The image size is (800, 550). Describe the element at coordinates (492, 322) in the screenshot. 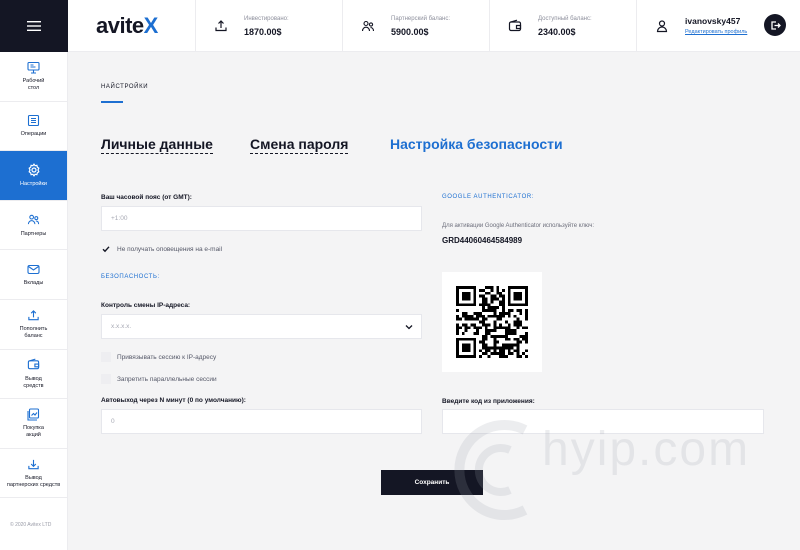

I see `qr-code-image` at that location.